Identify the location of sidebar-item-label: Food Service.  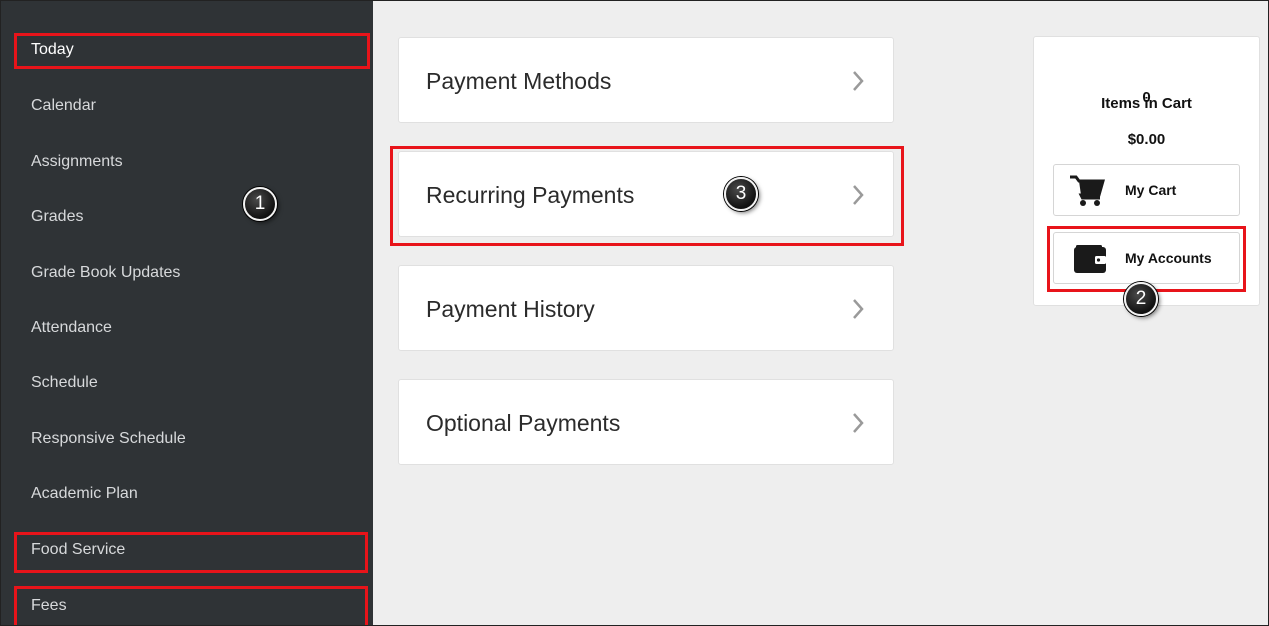
(78, 549).